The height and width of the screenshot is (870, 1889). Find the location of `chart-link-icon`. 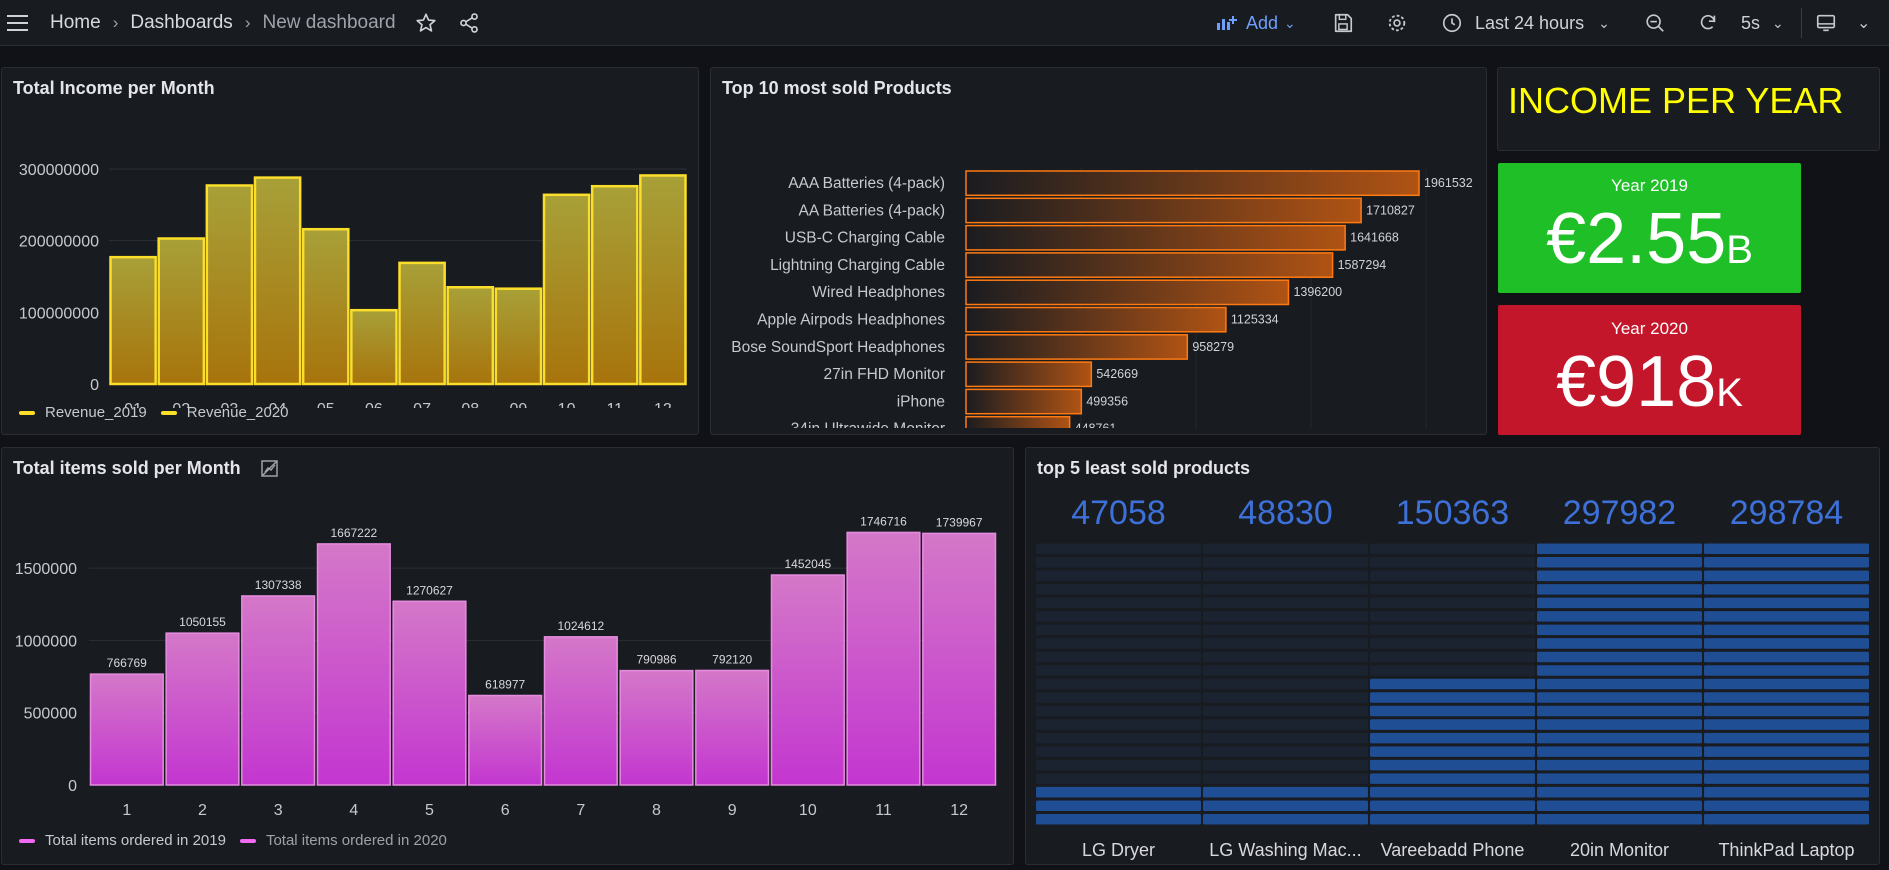

chart-link-icon is located at coordinates (270, 469).